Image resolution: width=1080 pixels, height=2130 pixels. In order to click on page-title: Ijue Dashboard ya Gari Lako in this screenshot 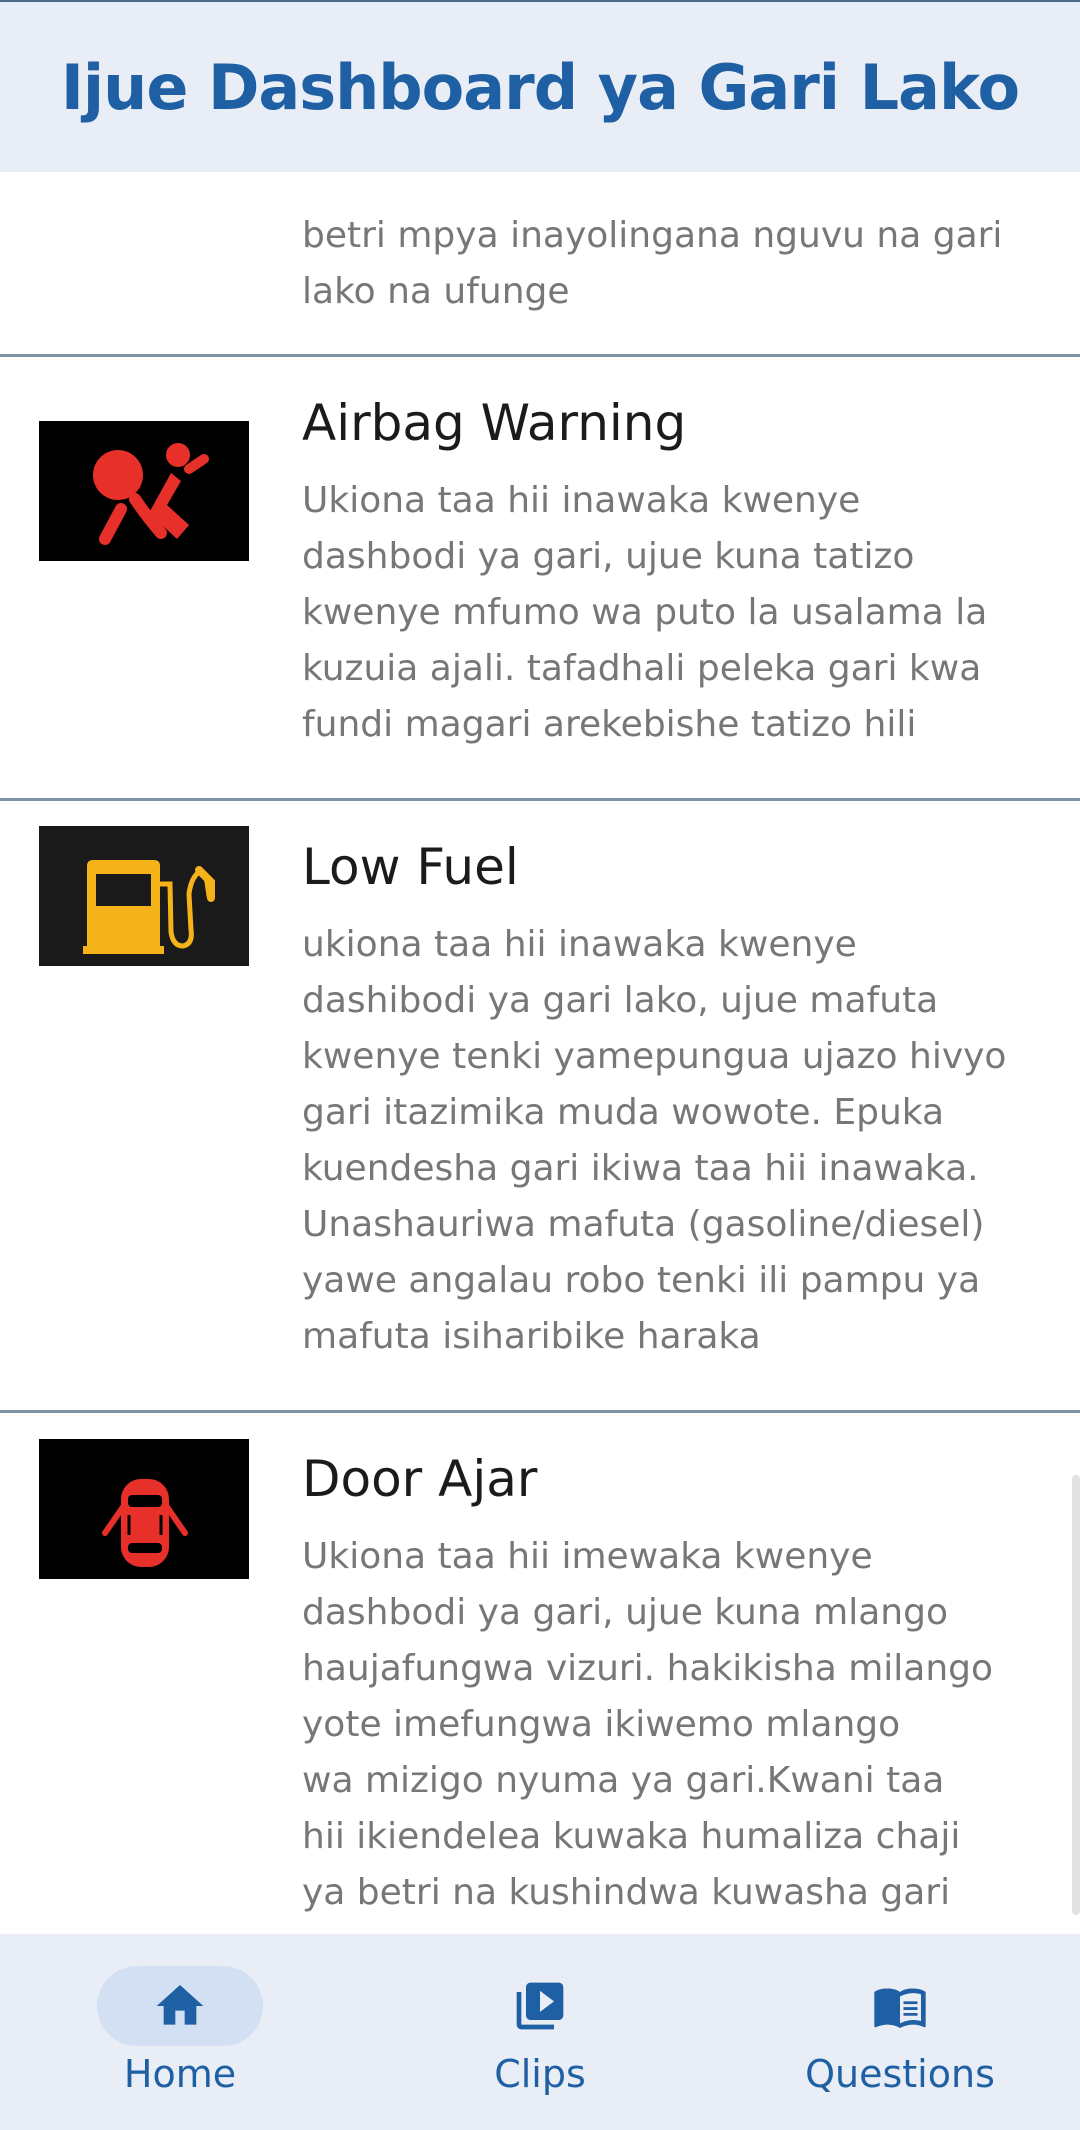, I will do `click(540, 87)`.